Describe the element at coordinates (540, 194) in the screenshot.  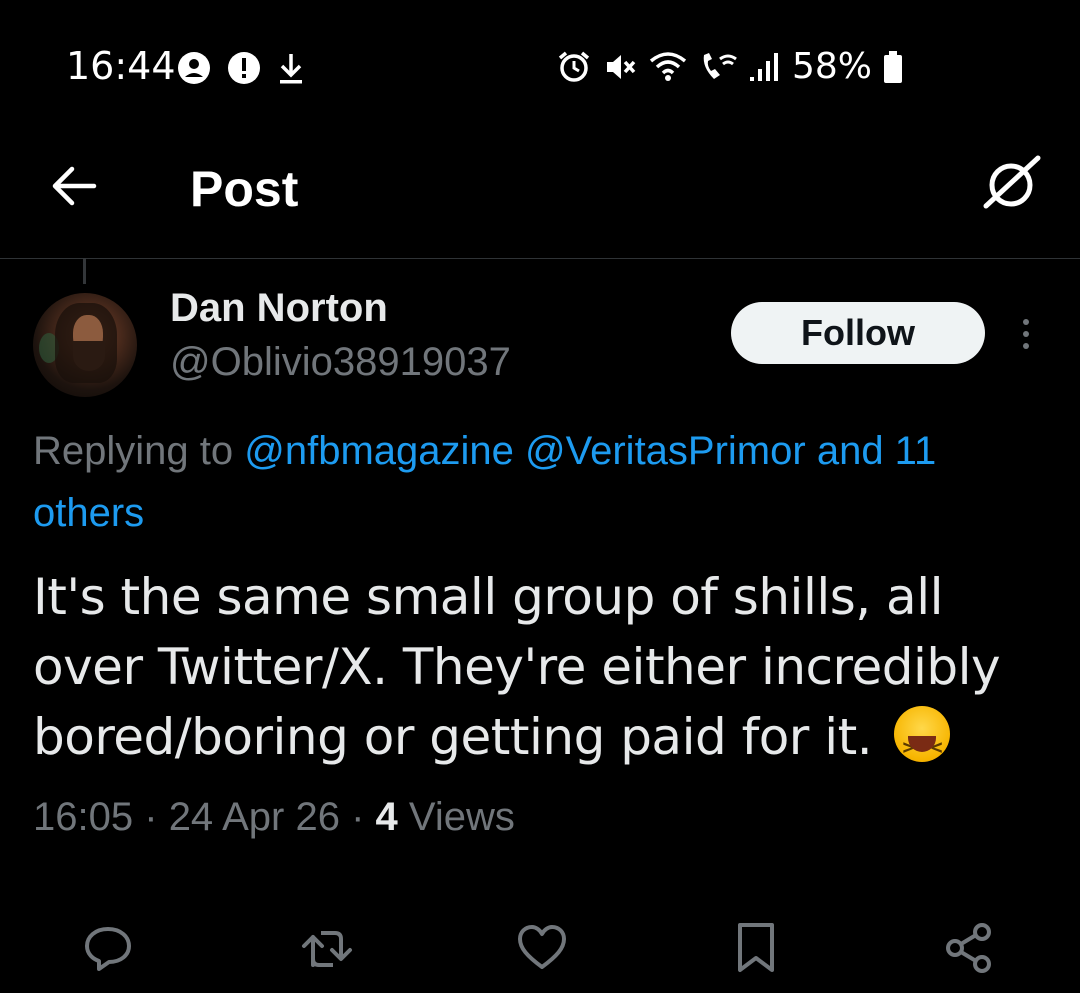
I see `top-app-bar: Post` at that location.